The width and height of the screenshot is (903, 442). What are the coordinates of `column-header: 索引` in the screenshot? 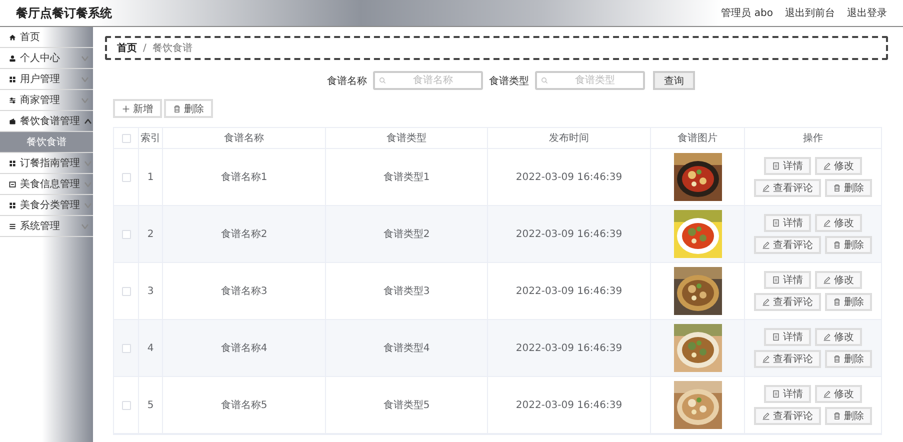 It's located at (151, 138).